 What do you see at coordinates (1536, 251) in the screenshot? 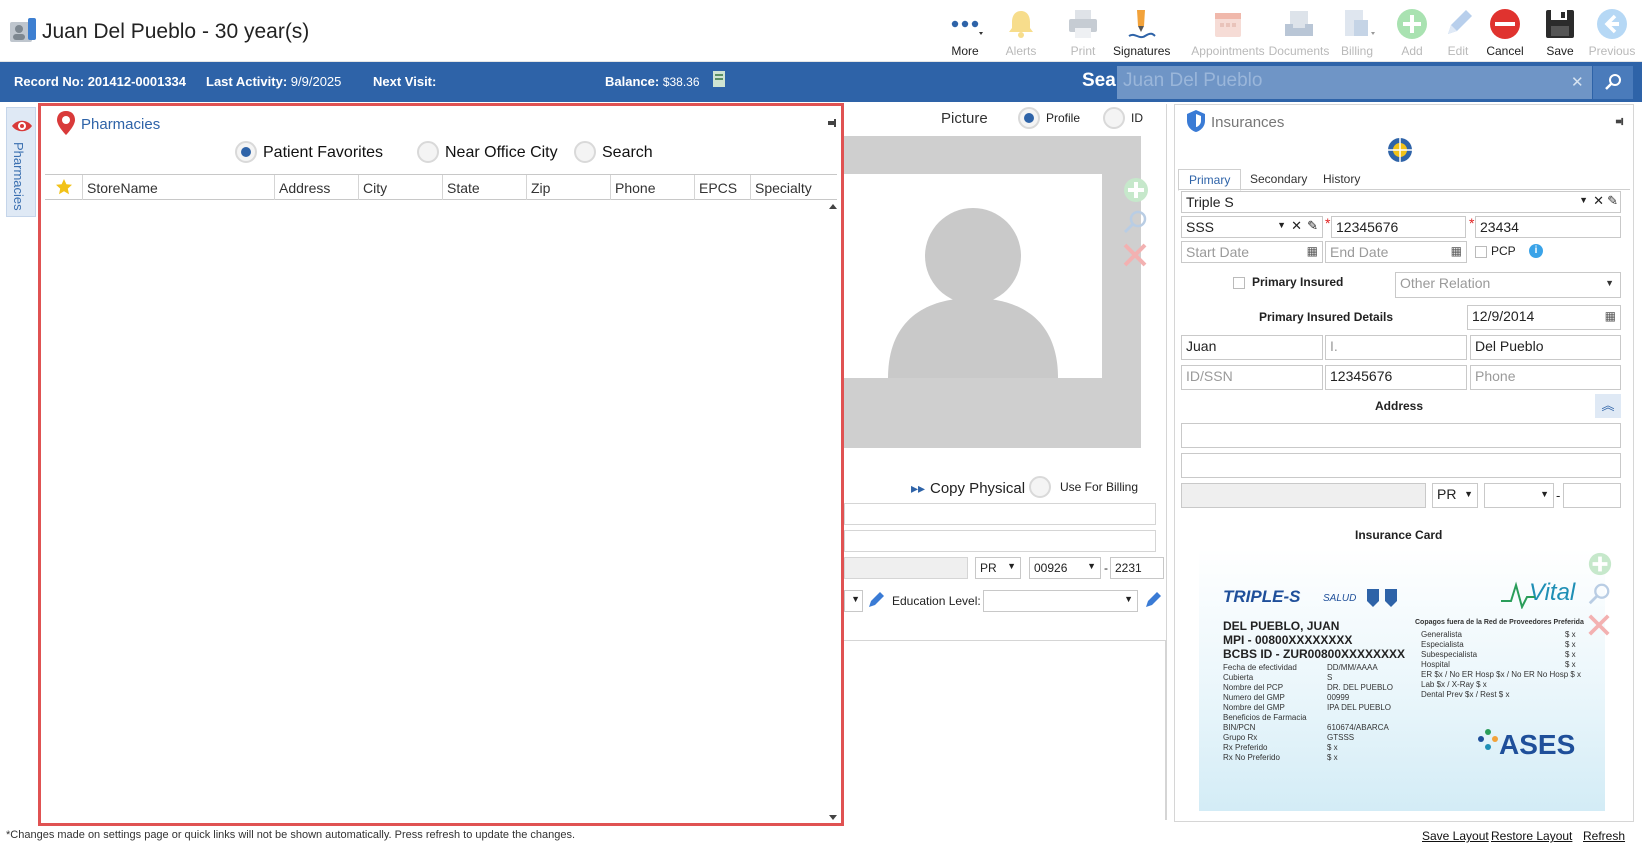
I see `info-icon: i` at bounding box center [1536, 251].